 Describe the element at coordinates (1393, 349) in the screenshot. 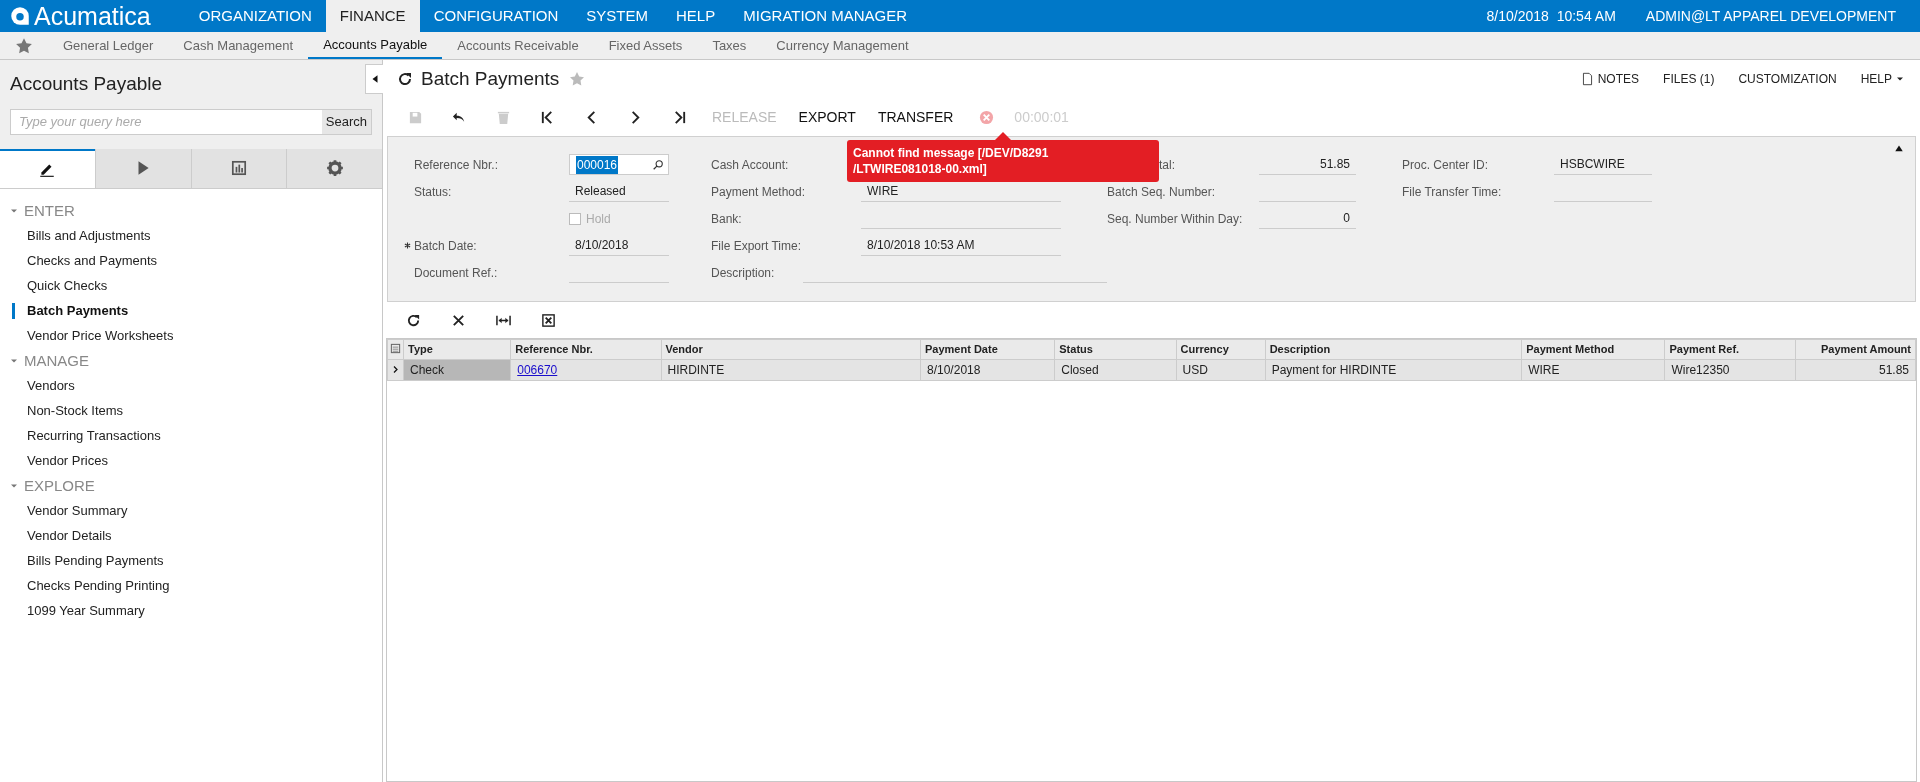

I see `column-header: Description` at that location.